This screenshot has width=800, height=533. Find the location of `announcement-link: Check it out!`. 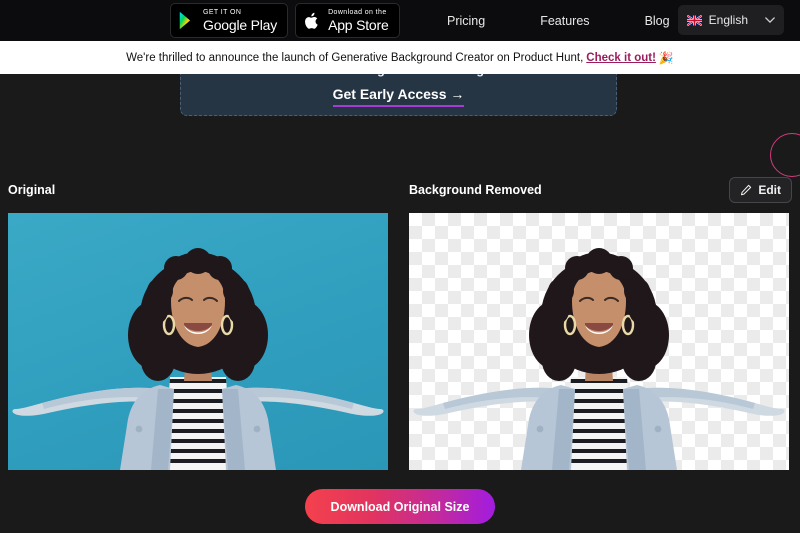

announcement-link: Check it out! is located at coordinates (621, 58).